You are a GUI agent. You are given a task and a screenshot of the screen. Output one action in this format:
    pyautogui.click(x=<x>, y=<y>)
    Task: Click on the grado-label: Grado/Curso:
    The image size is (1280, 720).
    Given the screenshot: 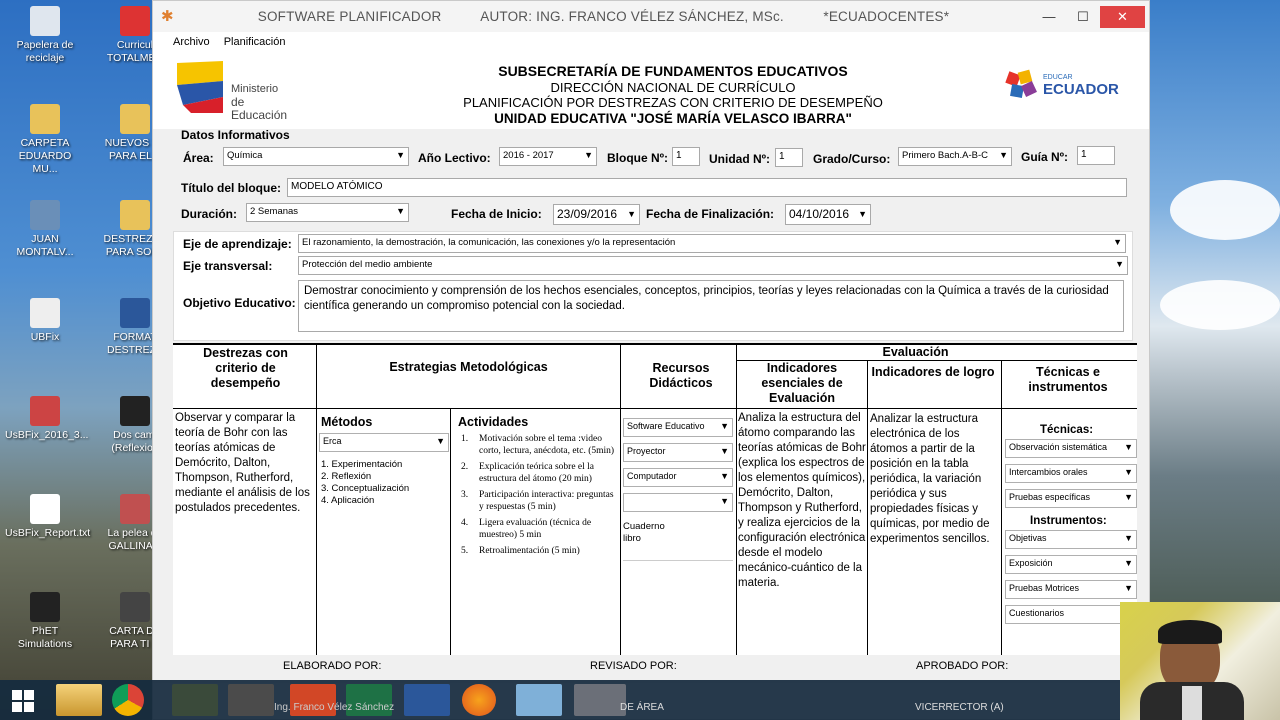 What is the action you would take?
    pyautogui.click(x=852, y=159)
    